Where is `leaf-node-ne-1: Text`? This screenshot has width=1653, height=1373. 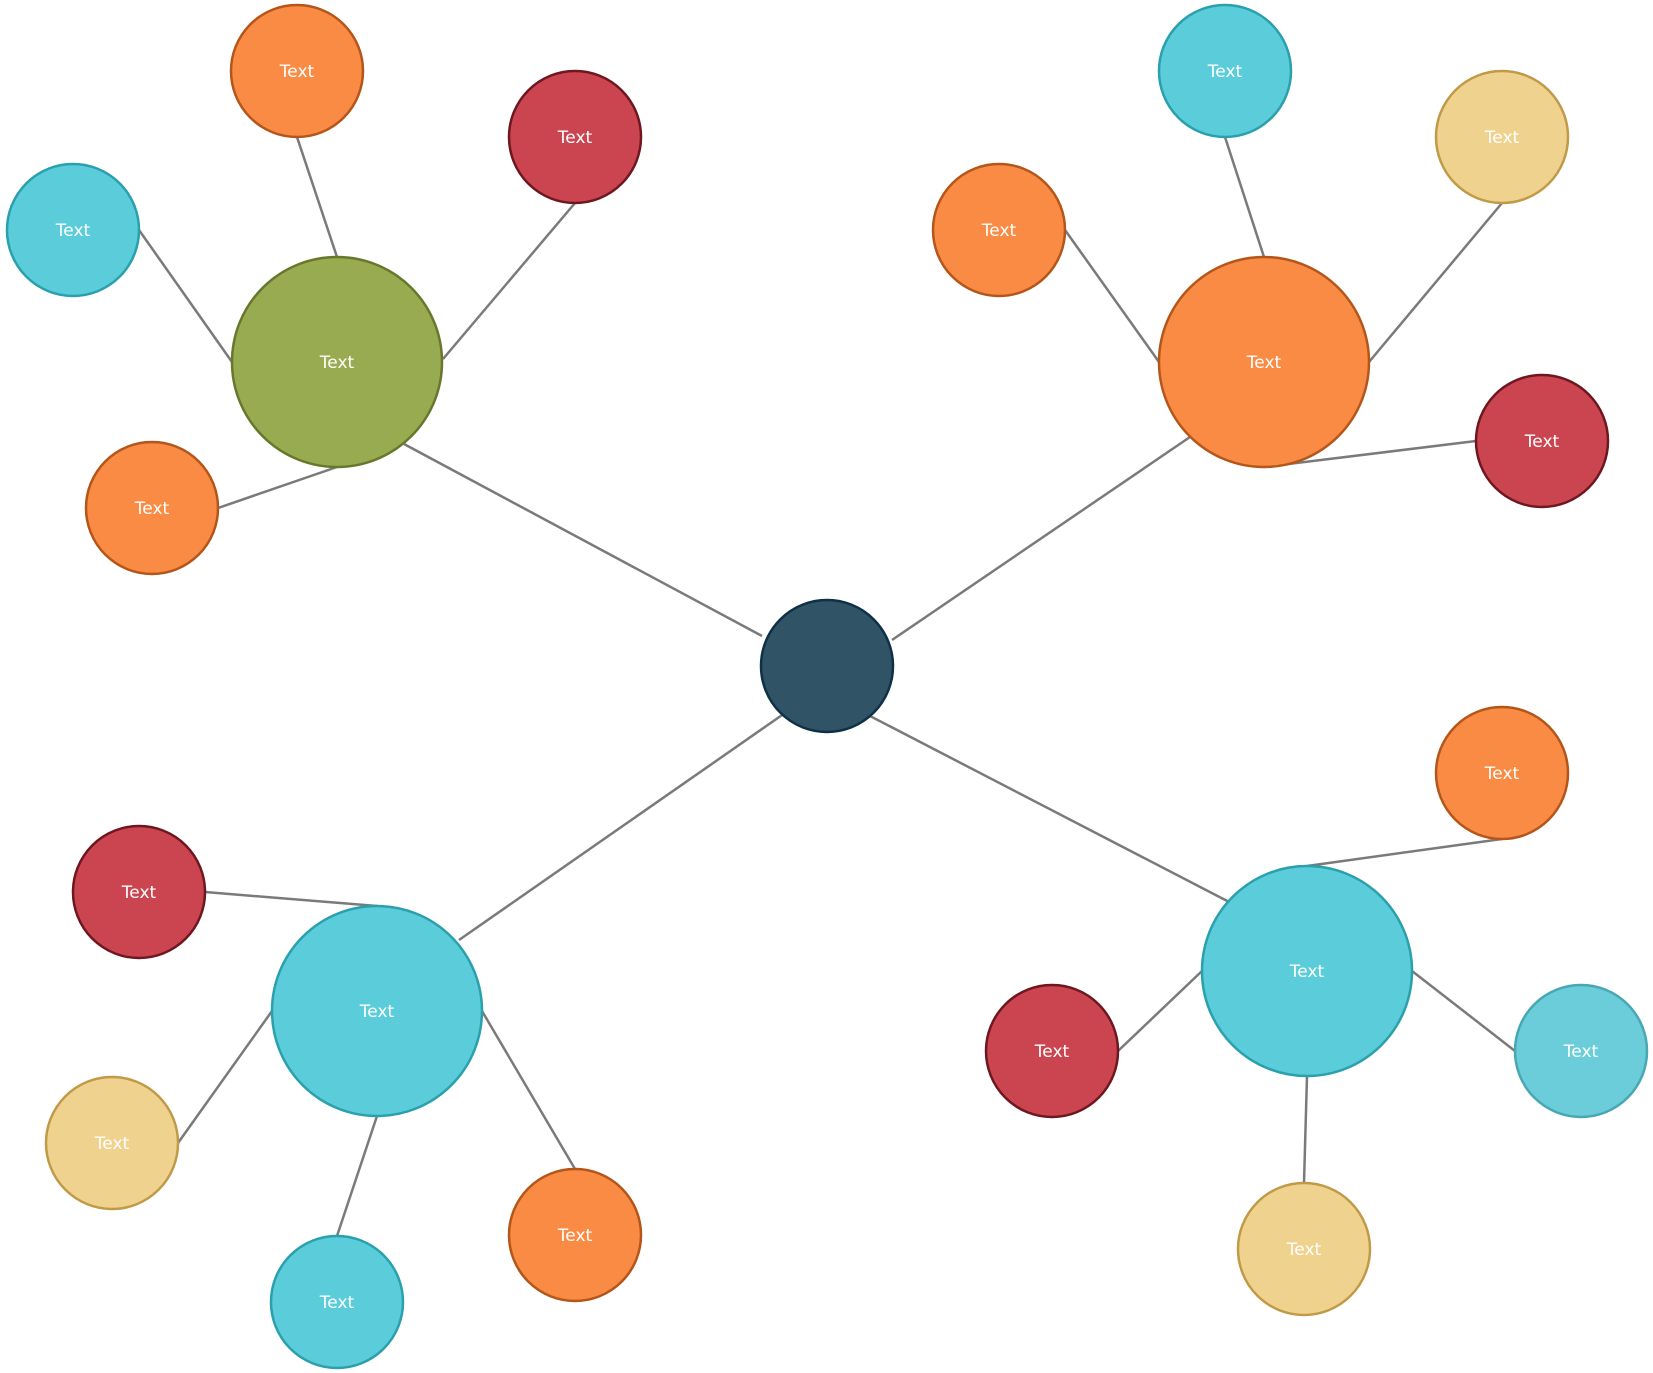 leaf-node-ne-1: Text is located at coordinates (1225, 71).